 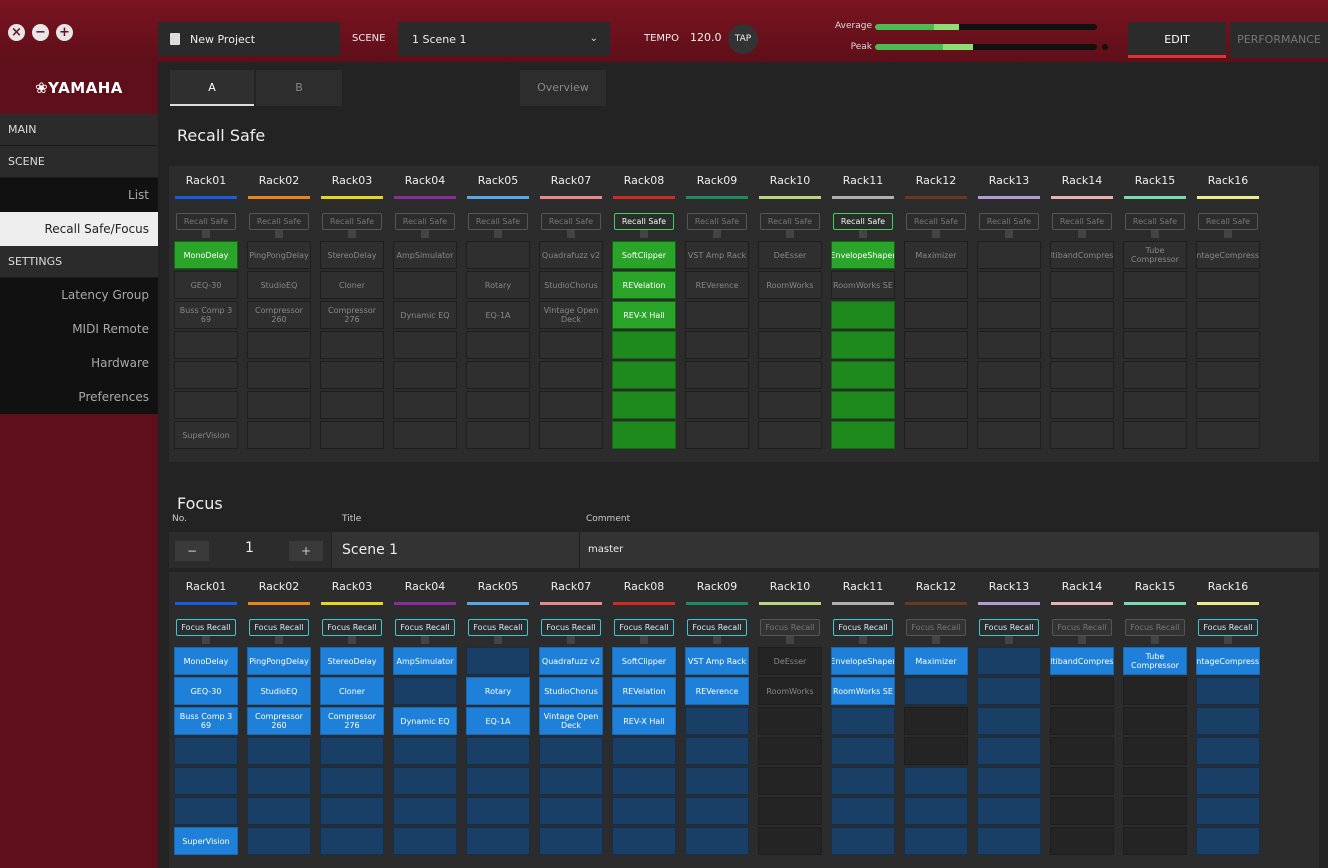 What do you see at coordinates (743, 39) in the screenshot?
I see `tap-button: TAP` at bounding box center [743, 39].